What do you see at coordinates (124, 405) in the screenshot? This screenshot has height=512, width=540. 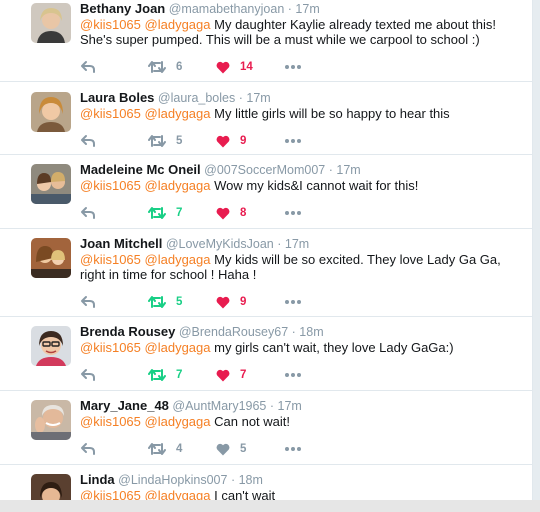 I see `user-name: Mary_Jane_48` at bounding box center [124, 405].